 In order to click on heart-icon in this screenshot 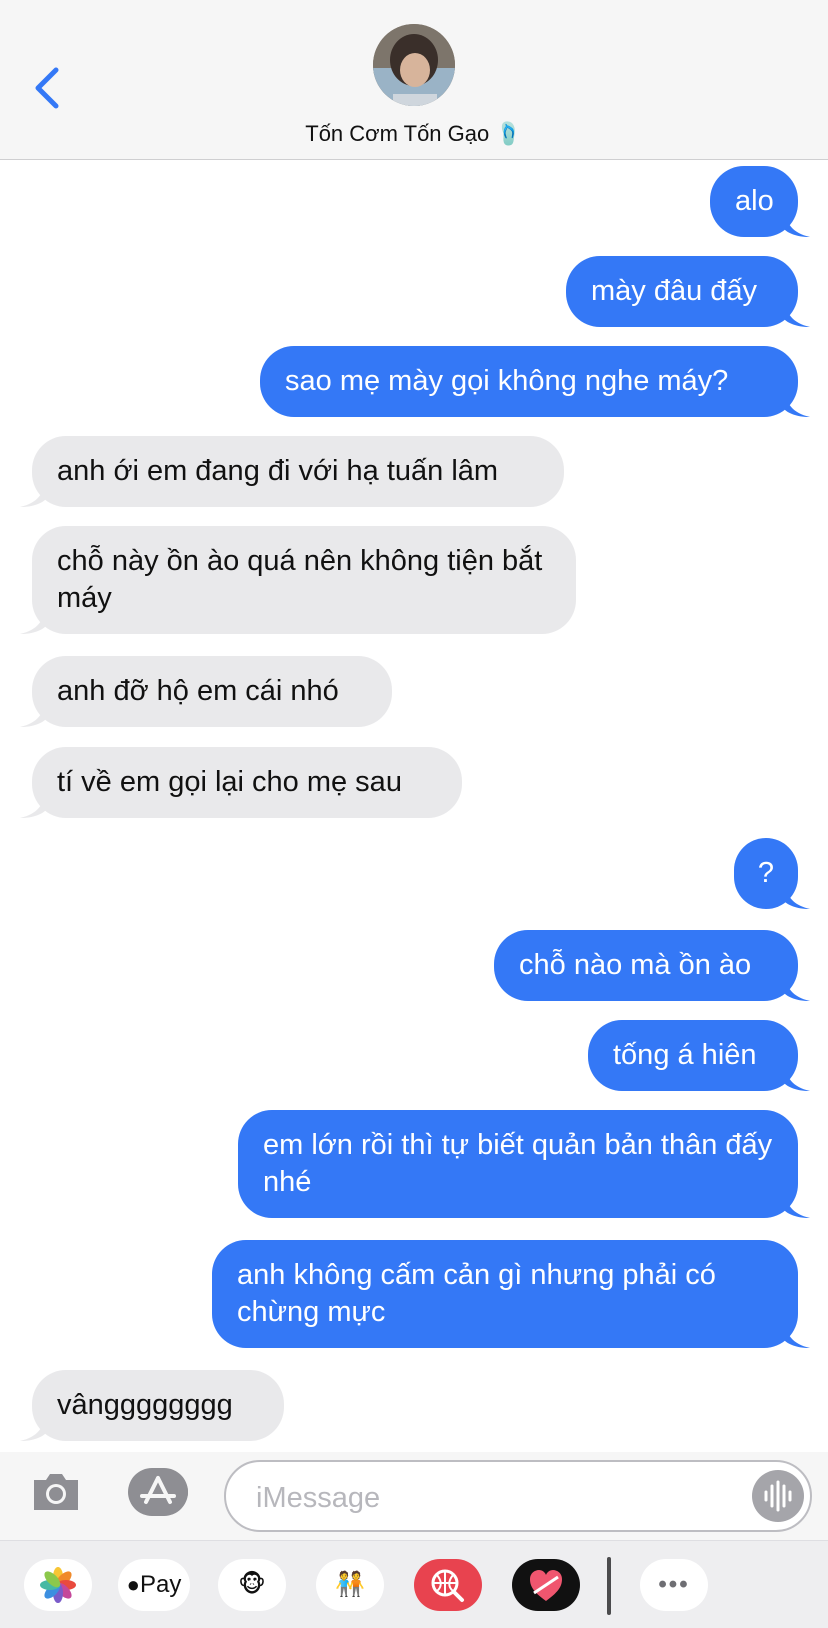, I will do `click(546, 1585)`.